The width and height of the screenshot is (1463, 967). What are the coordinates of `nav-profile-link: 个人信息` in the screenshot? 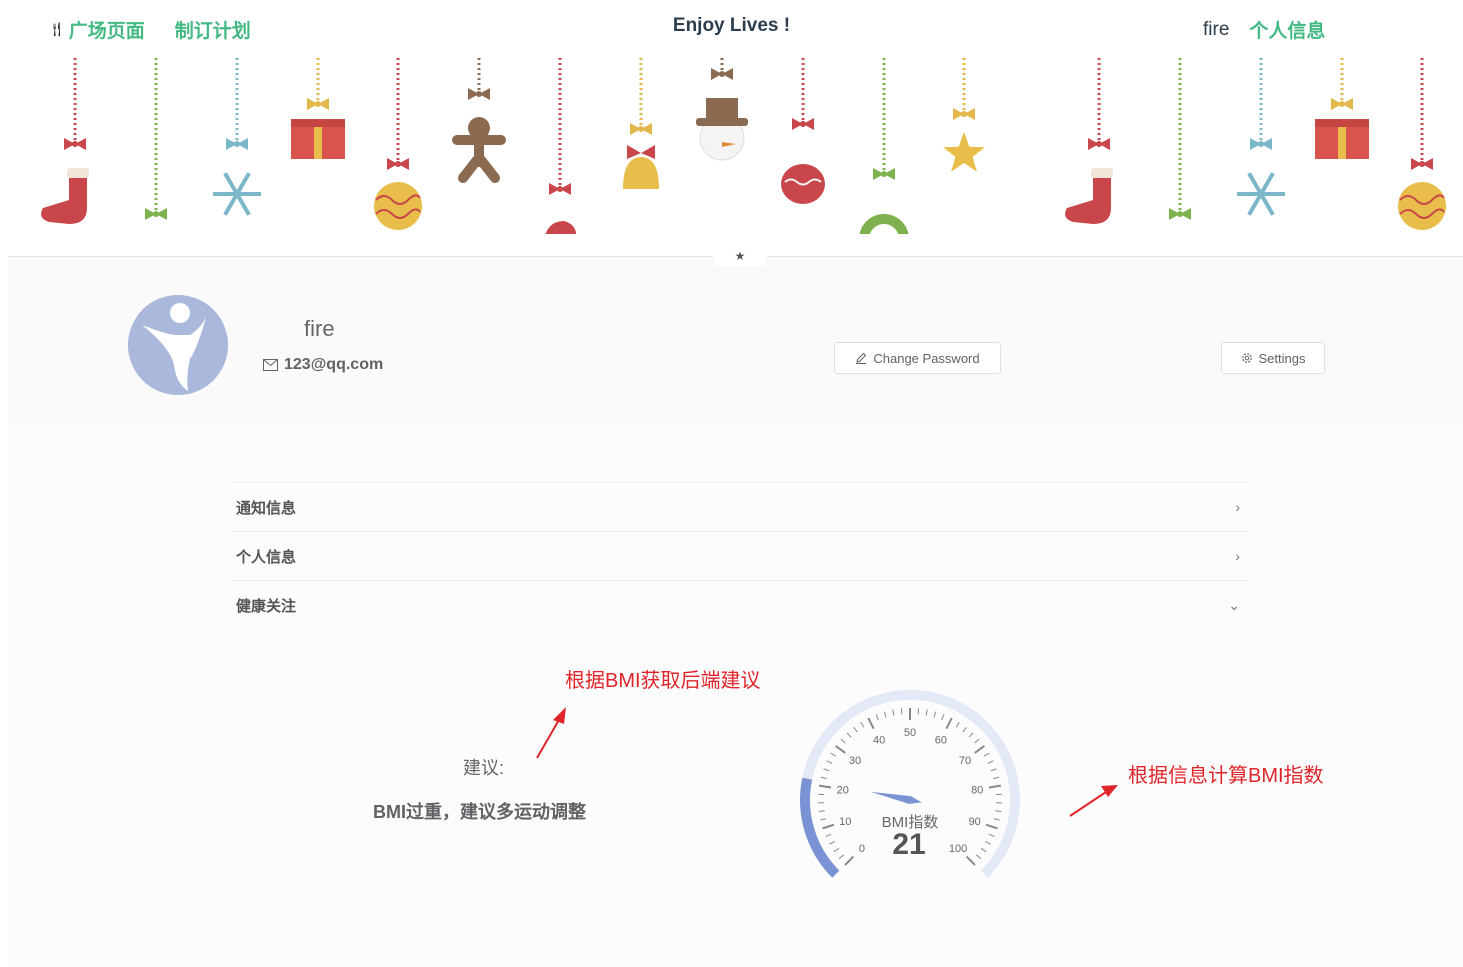 It's located at (1287, 29).